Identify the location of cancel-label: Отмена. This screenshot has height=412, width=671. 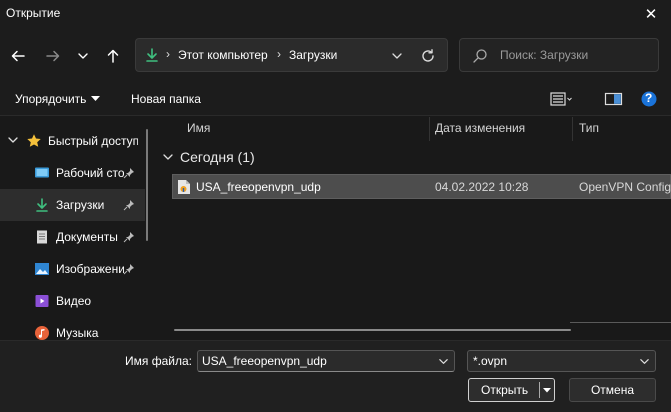
(612, 390).